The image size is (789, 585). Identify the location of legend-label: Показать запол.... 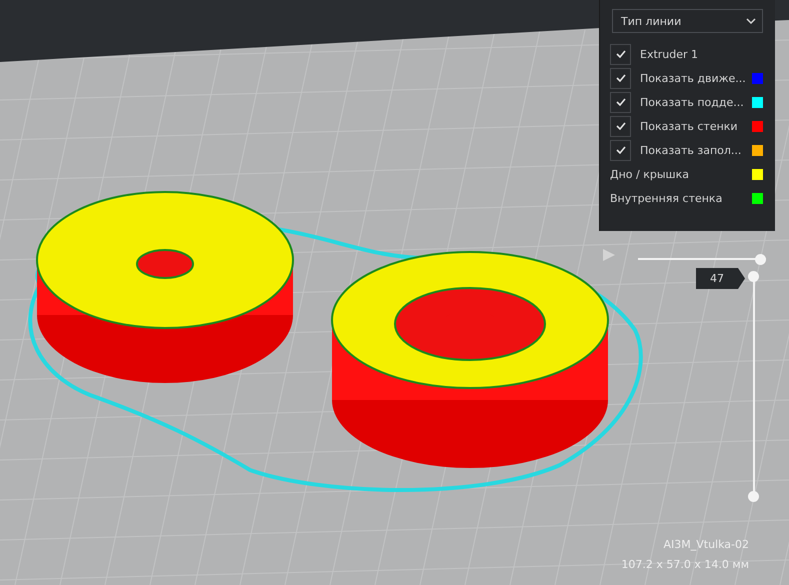
(691, 150).